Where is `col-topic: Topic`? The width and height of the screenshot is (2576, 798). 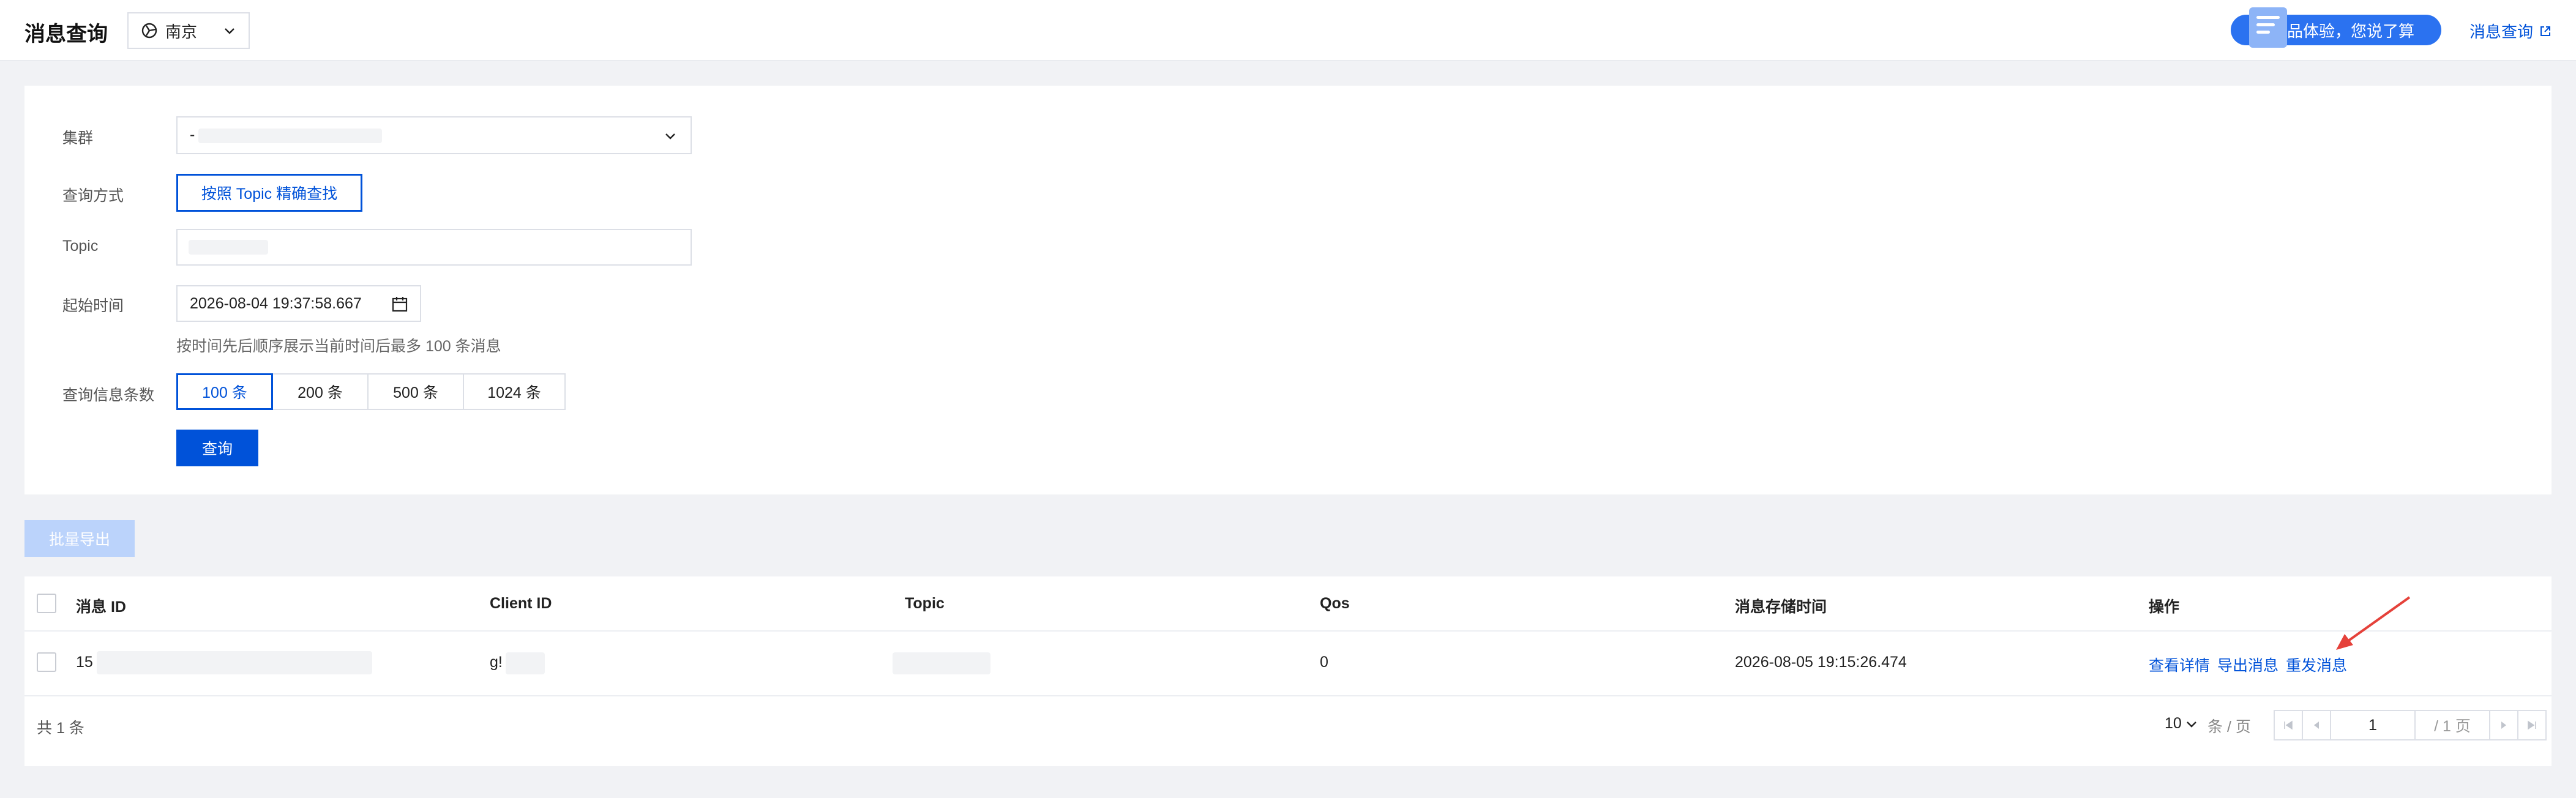 col-topic: Topic is located at coordinates (925, 603).